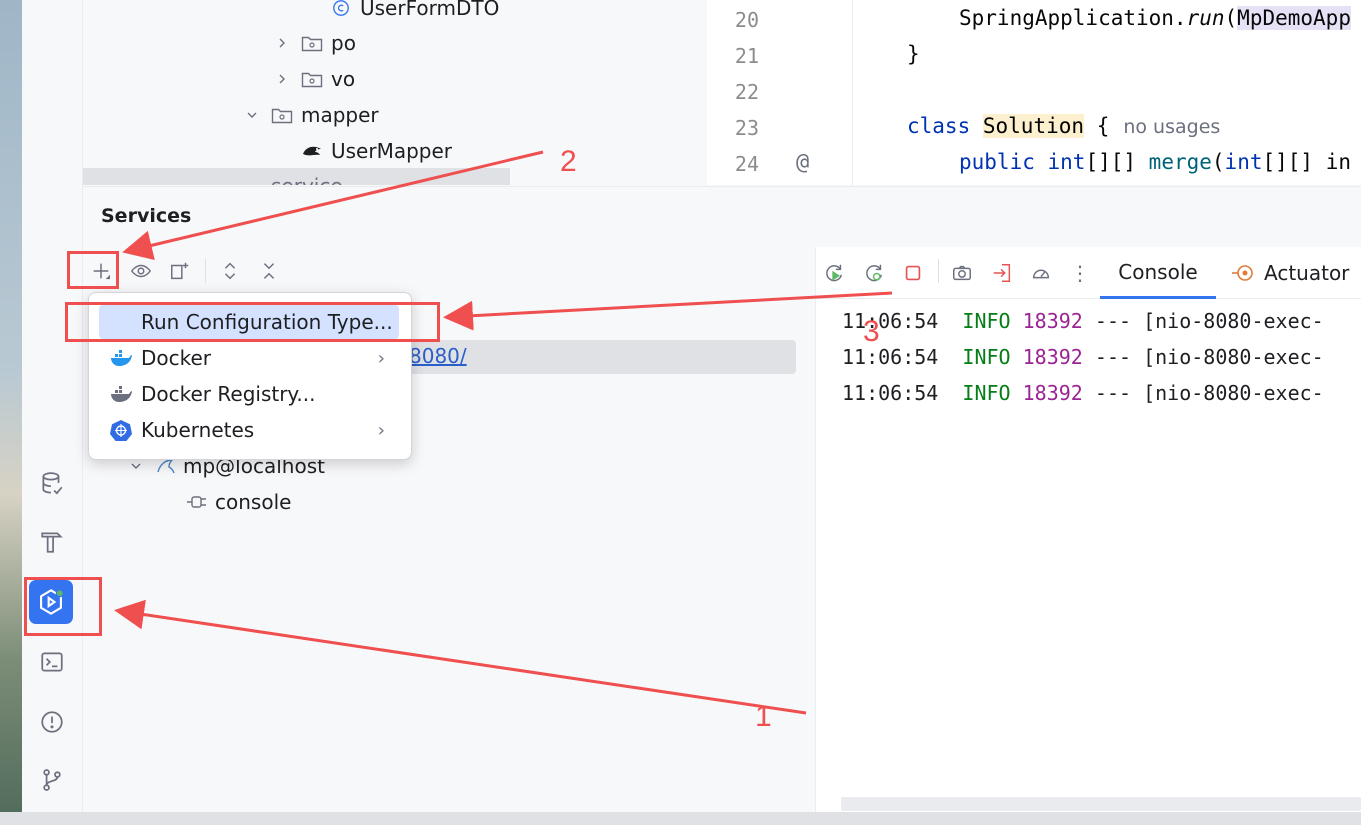 Image resolution: width=1361 pixels, height=825 pixels. Describe the element at coordinates (997, 162) in the screenshot. I see `code-token: public` at that location.